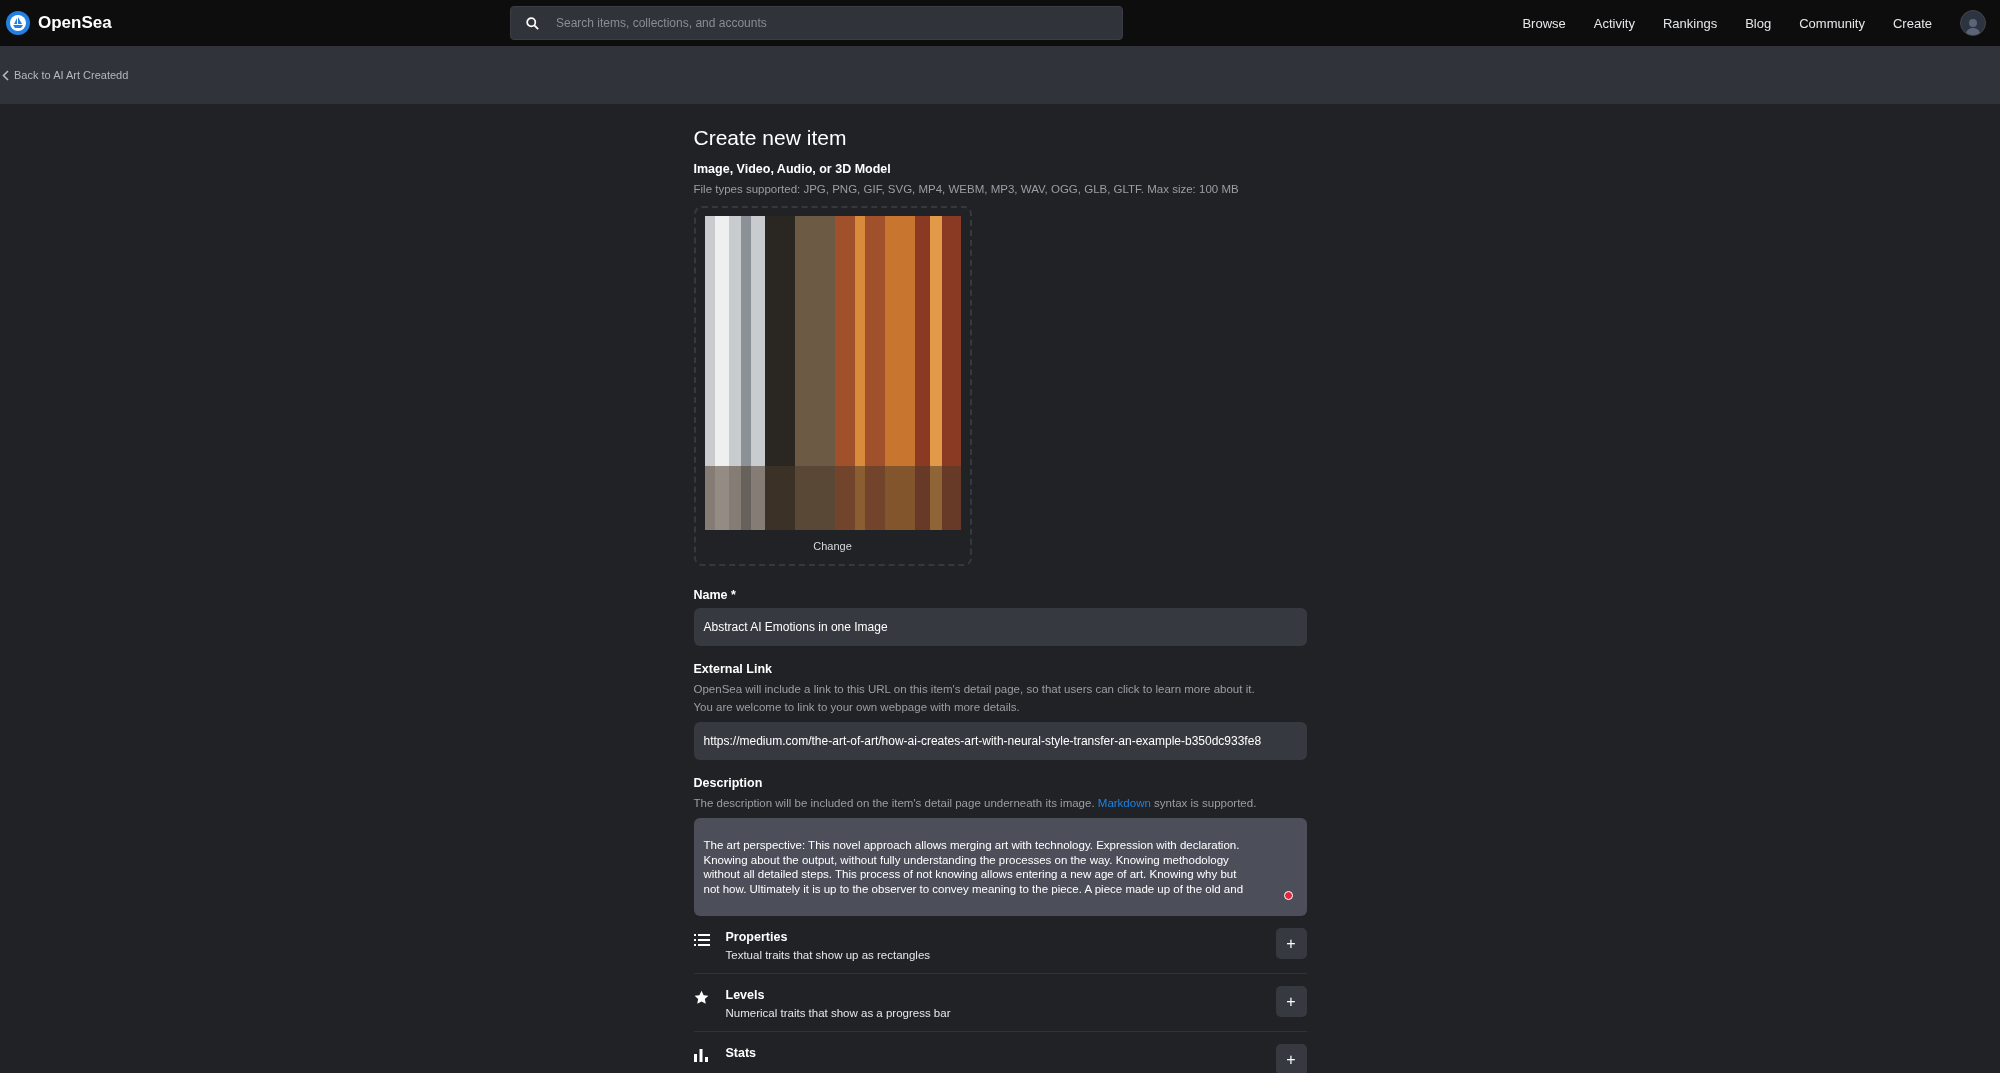  I want to click on search-bar: Search items, collections, and accounts, so click(816, 23).